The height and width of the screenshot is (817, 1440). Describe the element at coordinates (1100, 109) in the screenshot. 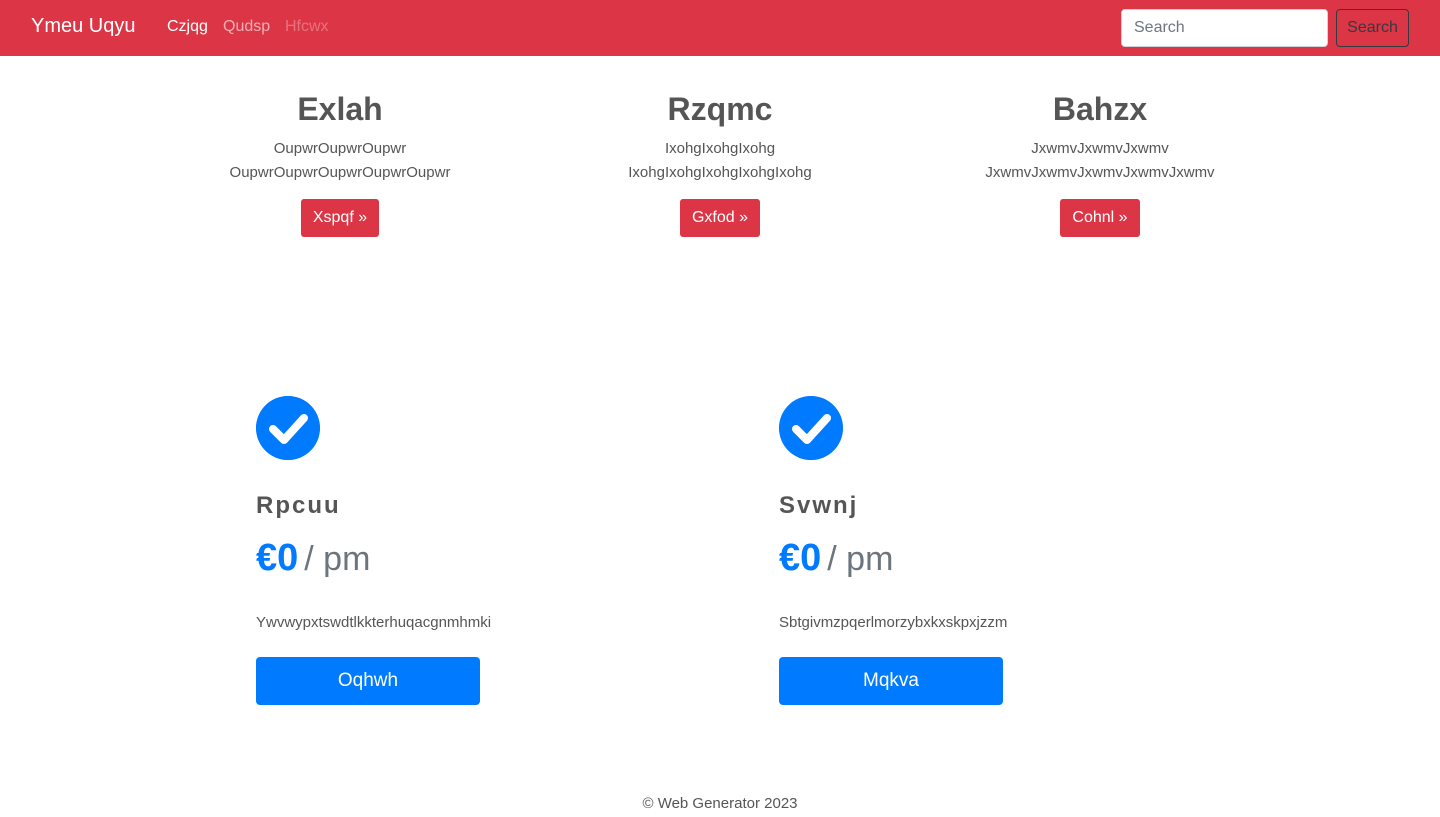

I see `feature-title: Bahzx` at that location.